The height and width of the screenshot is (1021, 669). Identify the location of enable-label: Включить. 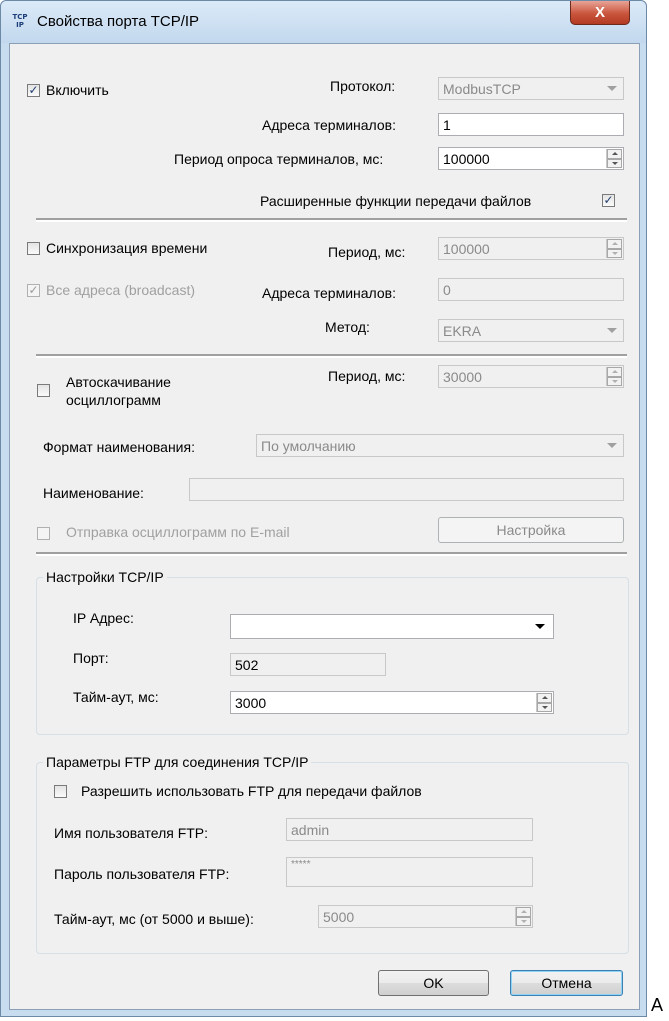
(77, 90).